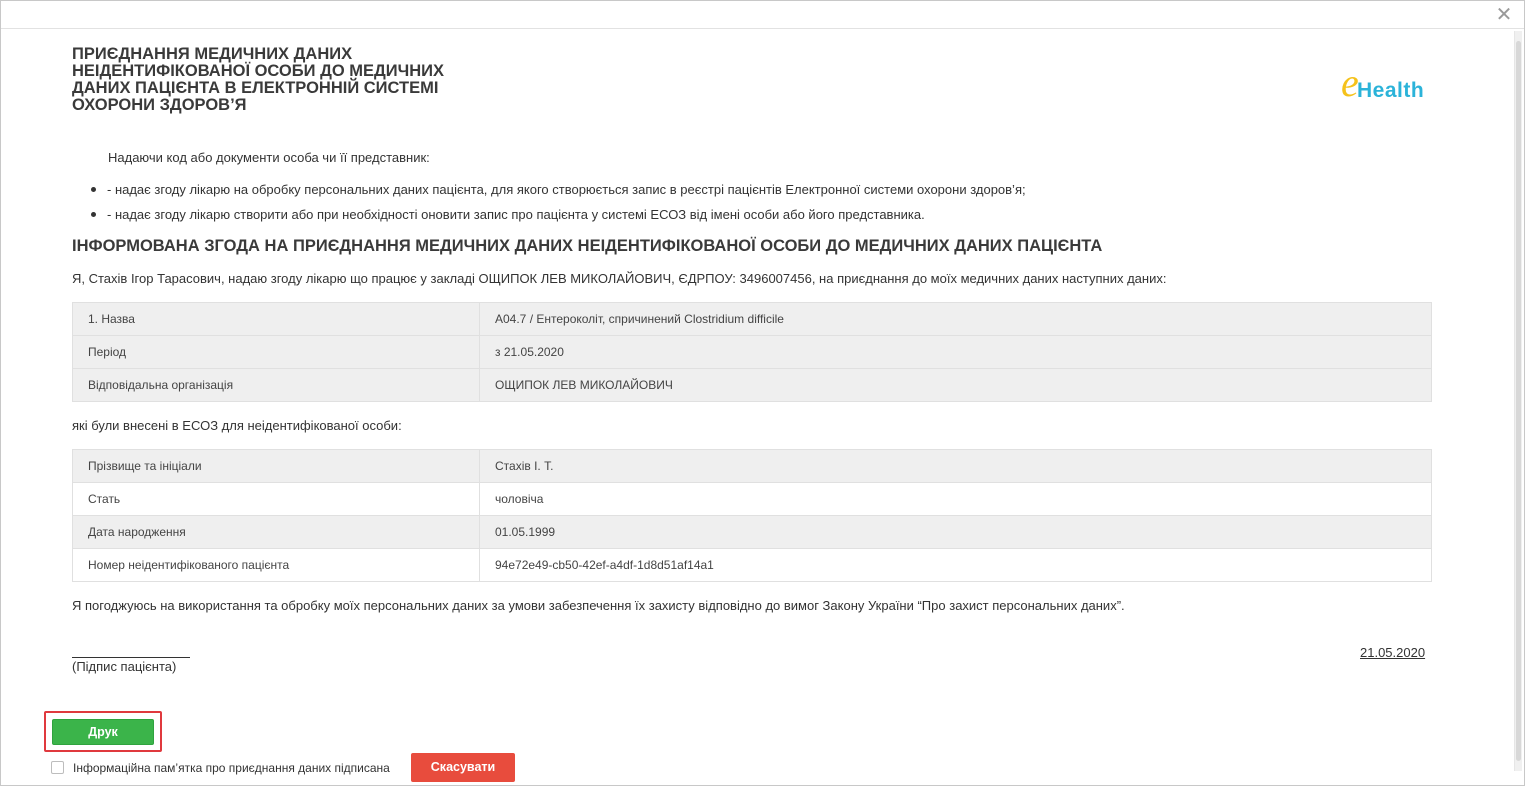 Image resolution: width=1525 pixels, height=786 pixels. What do you see at coordinates (955, 532) in the screenshot?
I see `table-cell-value: 01.05.1999` at bounding box center [955, 532].